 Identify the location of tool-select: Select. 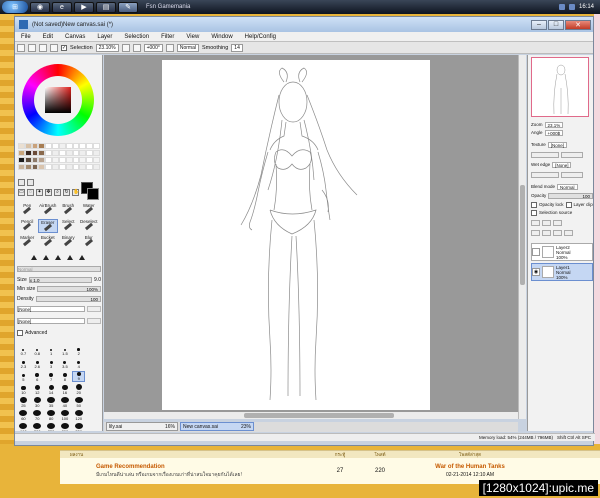
(68, 226).